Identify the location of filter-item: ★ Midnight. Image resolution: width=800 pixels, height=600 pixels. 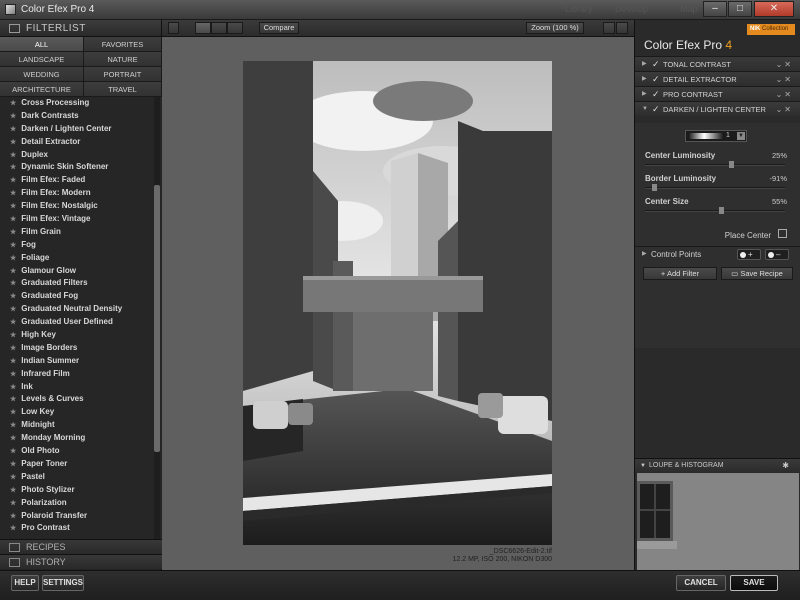
(81, 425).